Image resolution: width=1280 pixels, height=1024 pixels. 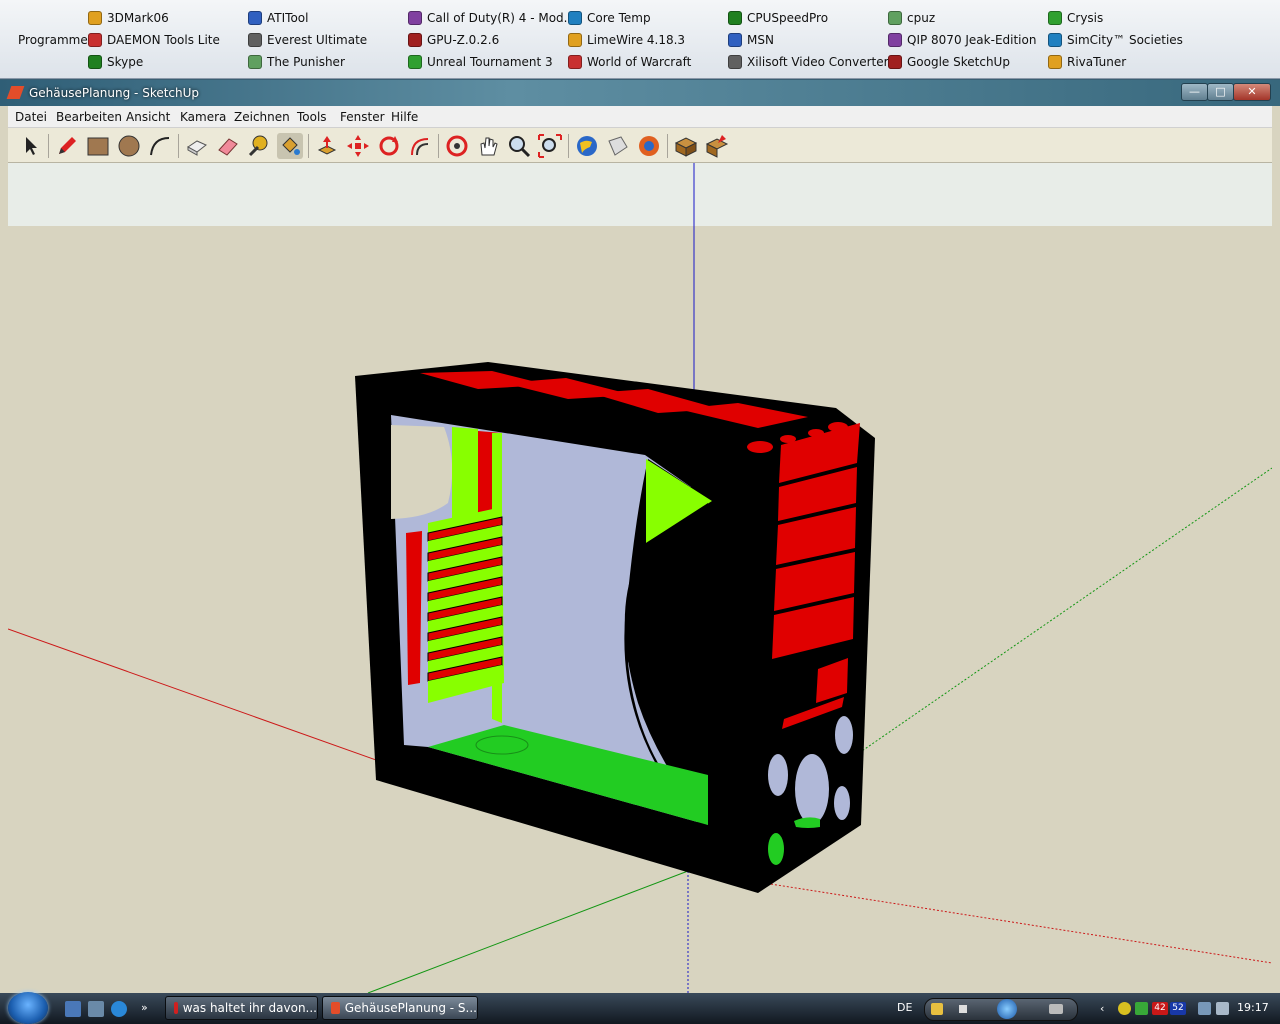 What do you see at coordinates (129, 146) in the screenshot?
I see `circle-icon` at bounding box center [129, 146].